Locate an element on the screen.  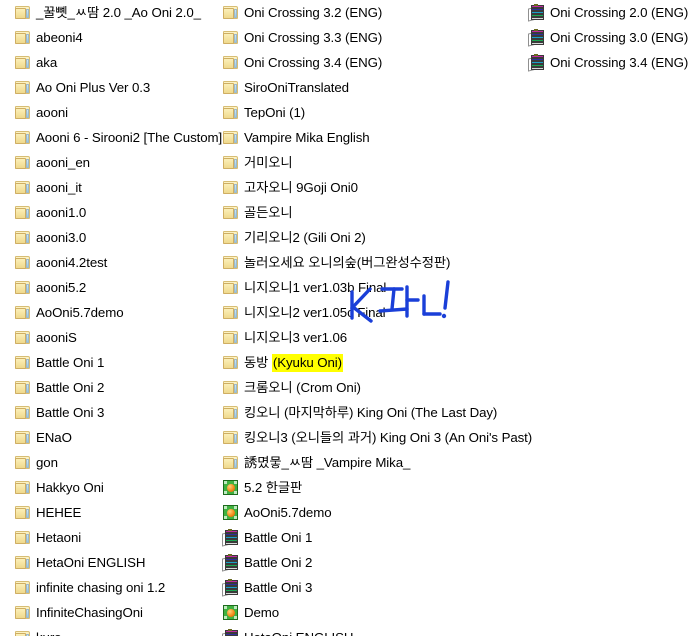
list-item: SiroOniTranslated is located at coordinates (362, 87).